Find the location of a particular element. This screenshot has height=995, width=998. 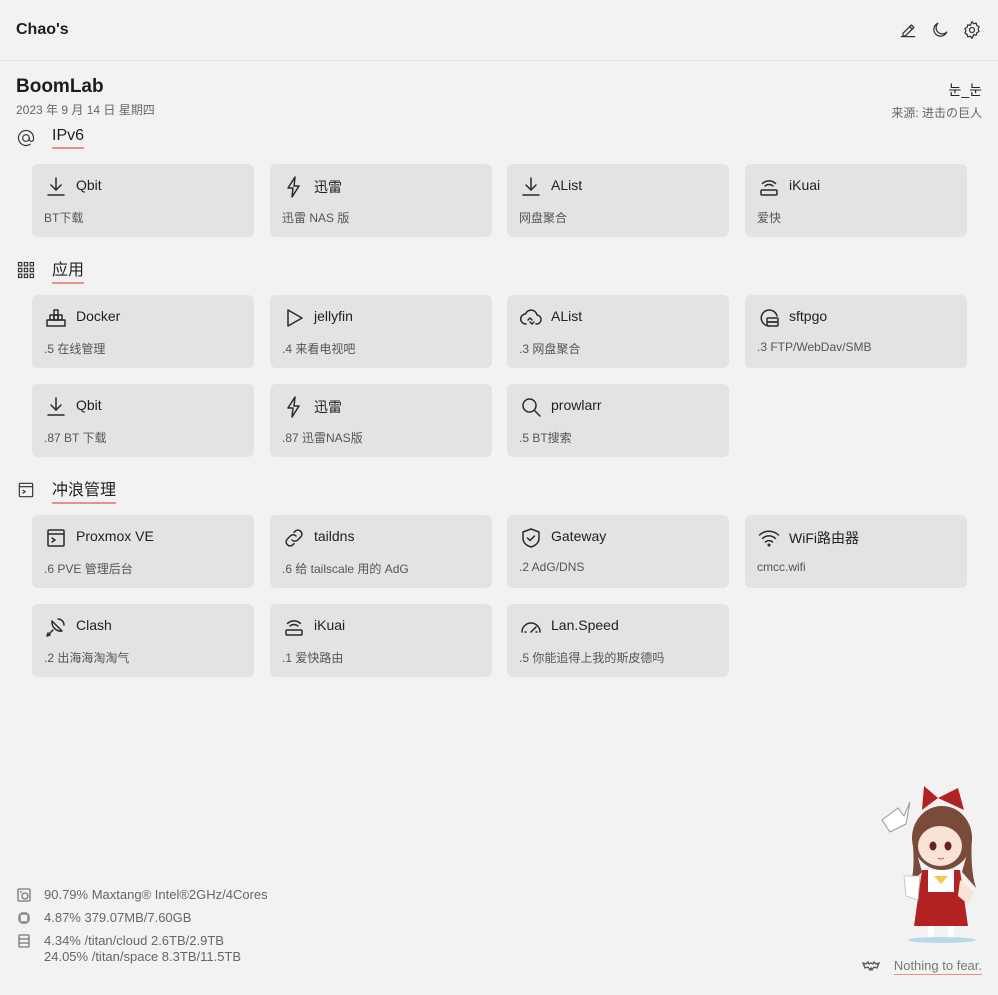

greeting: BoomLab 2023 年 9 月 14 日 星期四 is located at coordinates (85, 97).